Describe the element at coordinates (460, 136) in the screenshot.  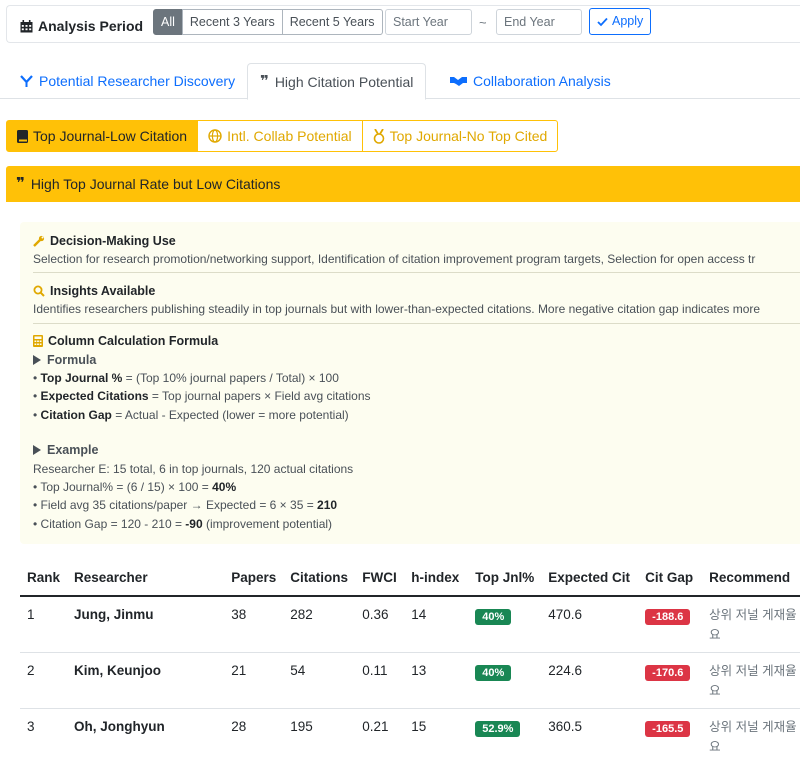
I see `subtab-top-journal-no-top-cited: Top Journal-No Top Cited` at that location.